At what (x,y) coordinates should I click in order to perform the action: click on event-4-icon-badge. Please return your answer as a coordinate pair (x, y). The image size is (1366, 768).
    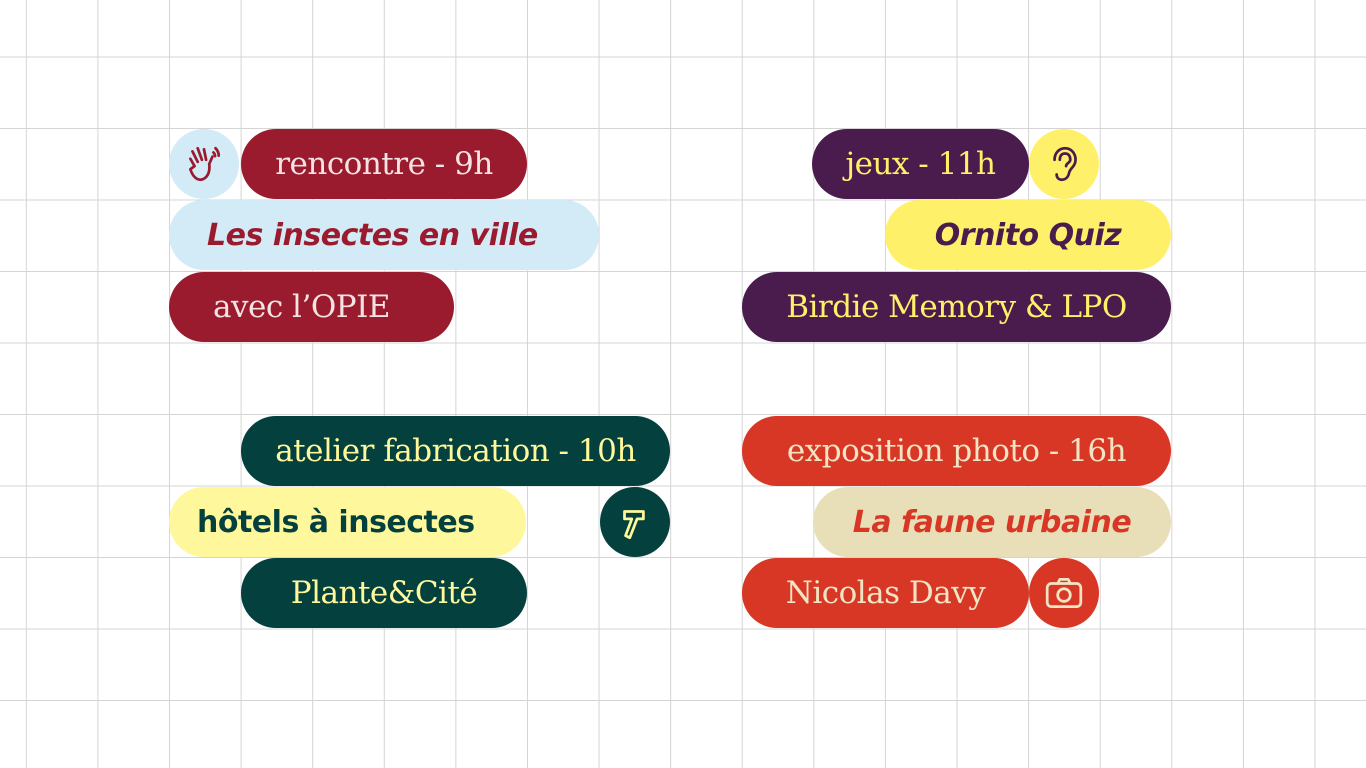
    Looking at the image, I should click on (1064, 593).